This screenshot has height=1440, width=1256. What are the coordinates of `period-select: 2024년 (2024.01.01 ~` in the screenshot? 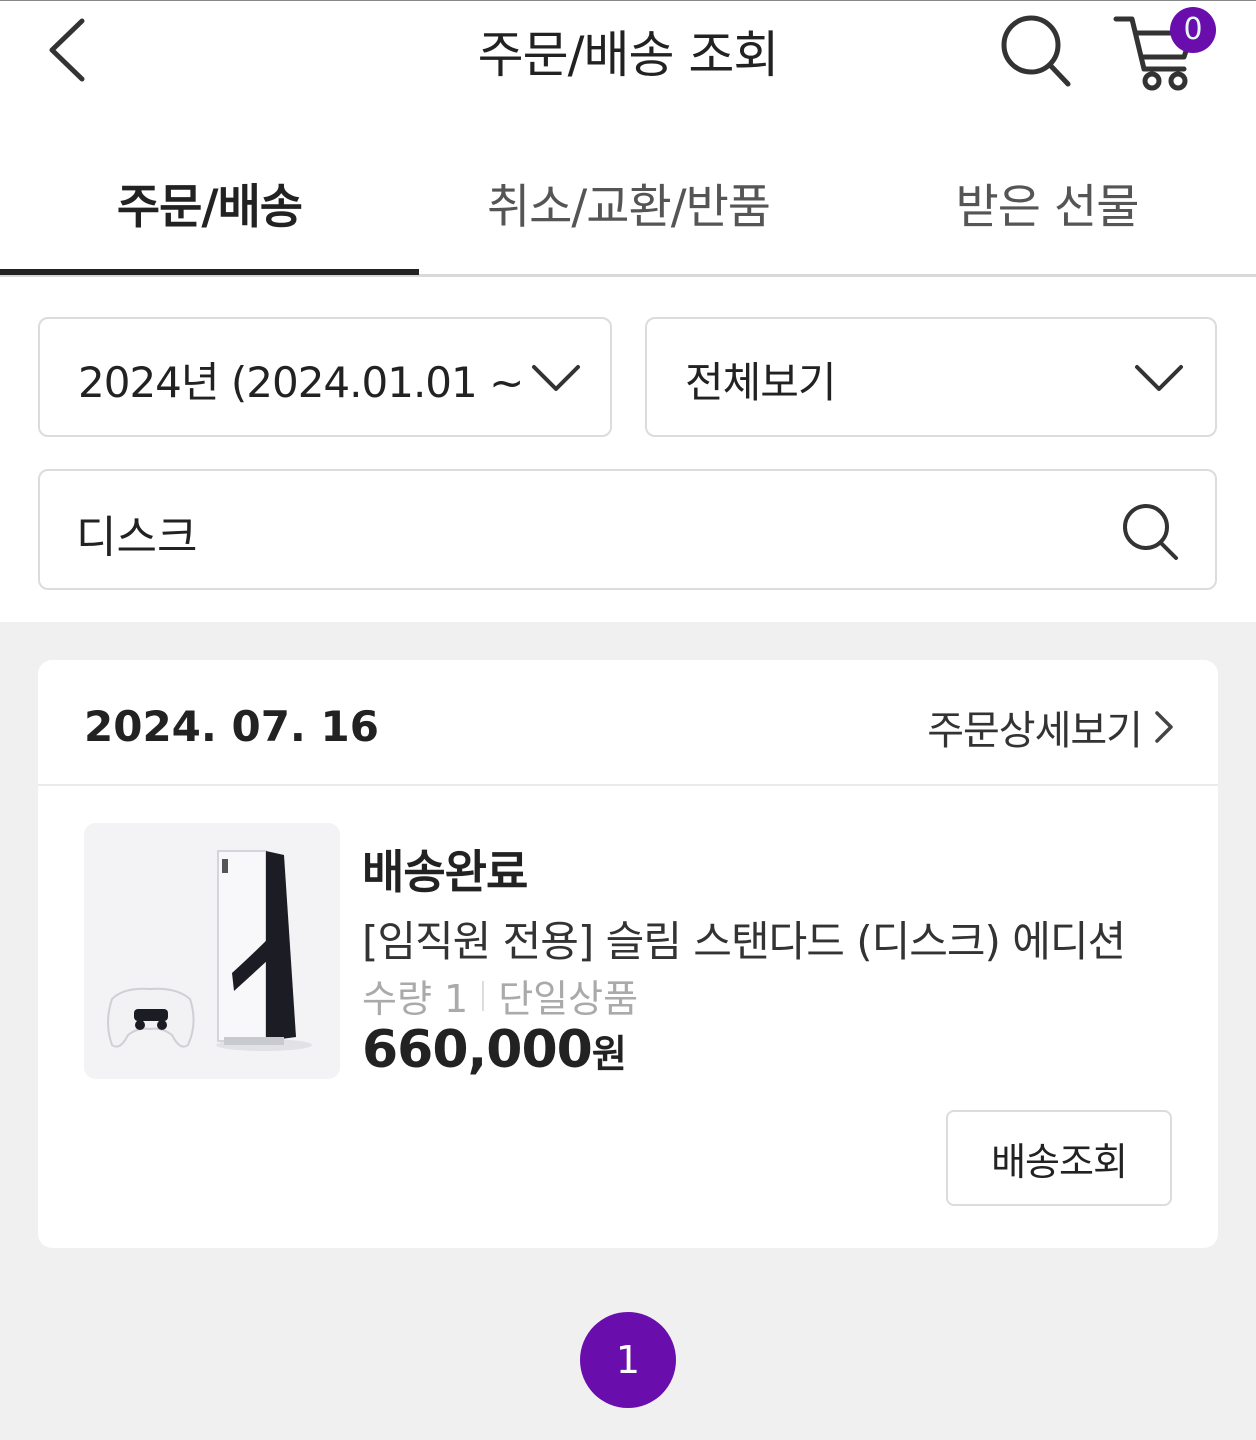 It's located at (325, 377).